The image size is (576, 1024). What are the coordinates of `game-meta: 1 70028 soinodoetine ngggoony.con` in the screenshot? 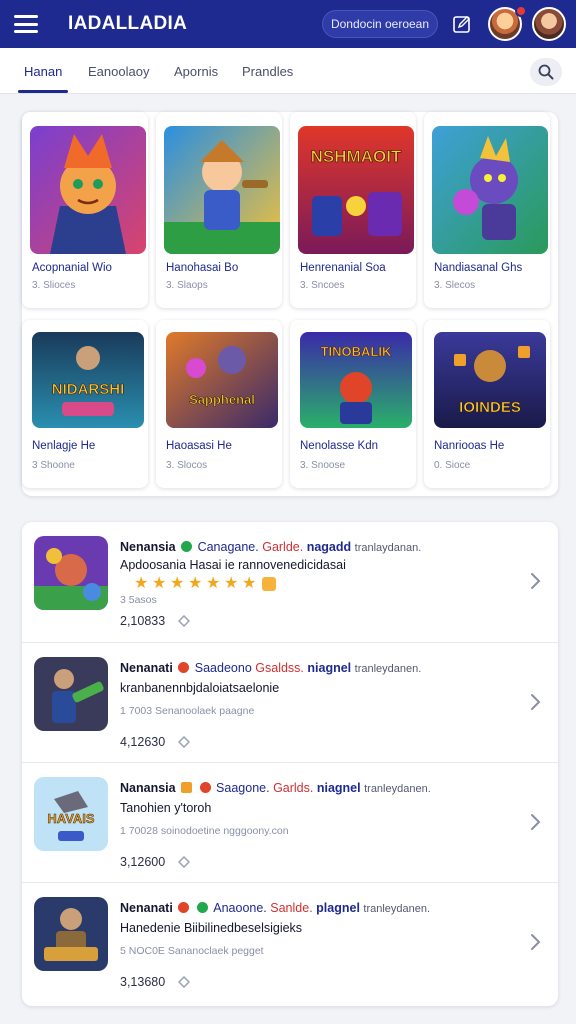 It's located at (204, 831).